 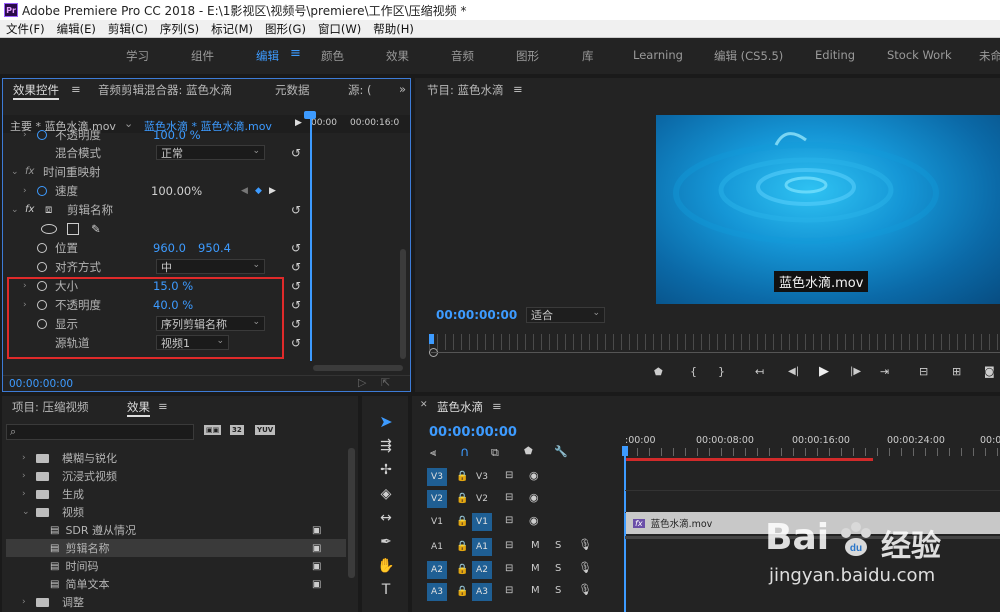 What do you see at coordinates (437, 477) in the screenshot?
I see `source-patch-v3: V3` at bounding box center [437, 477].